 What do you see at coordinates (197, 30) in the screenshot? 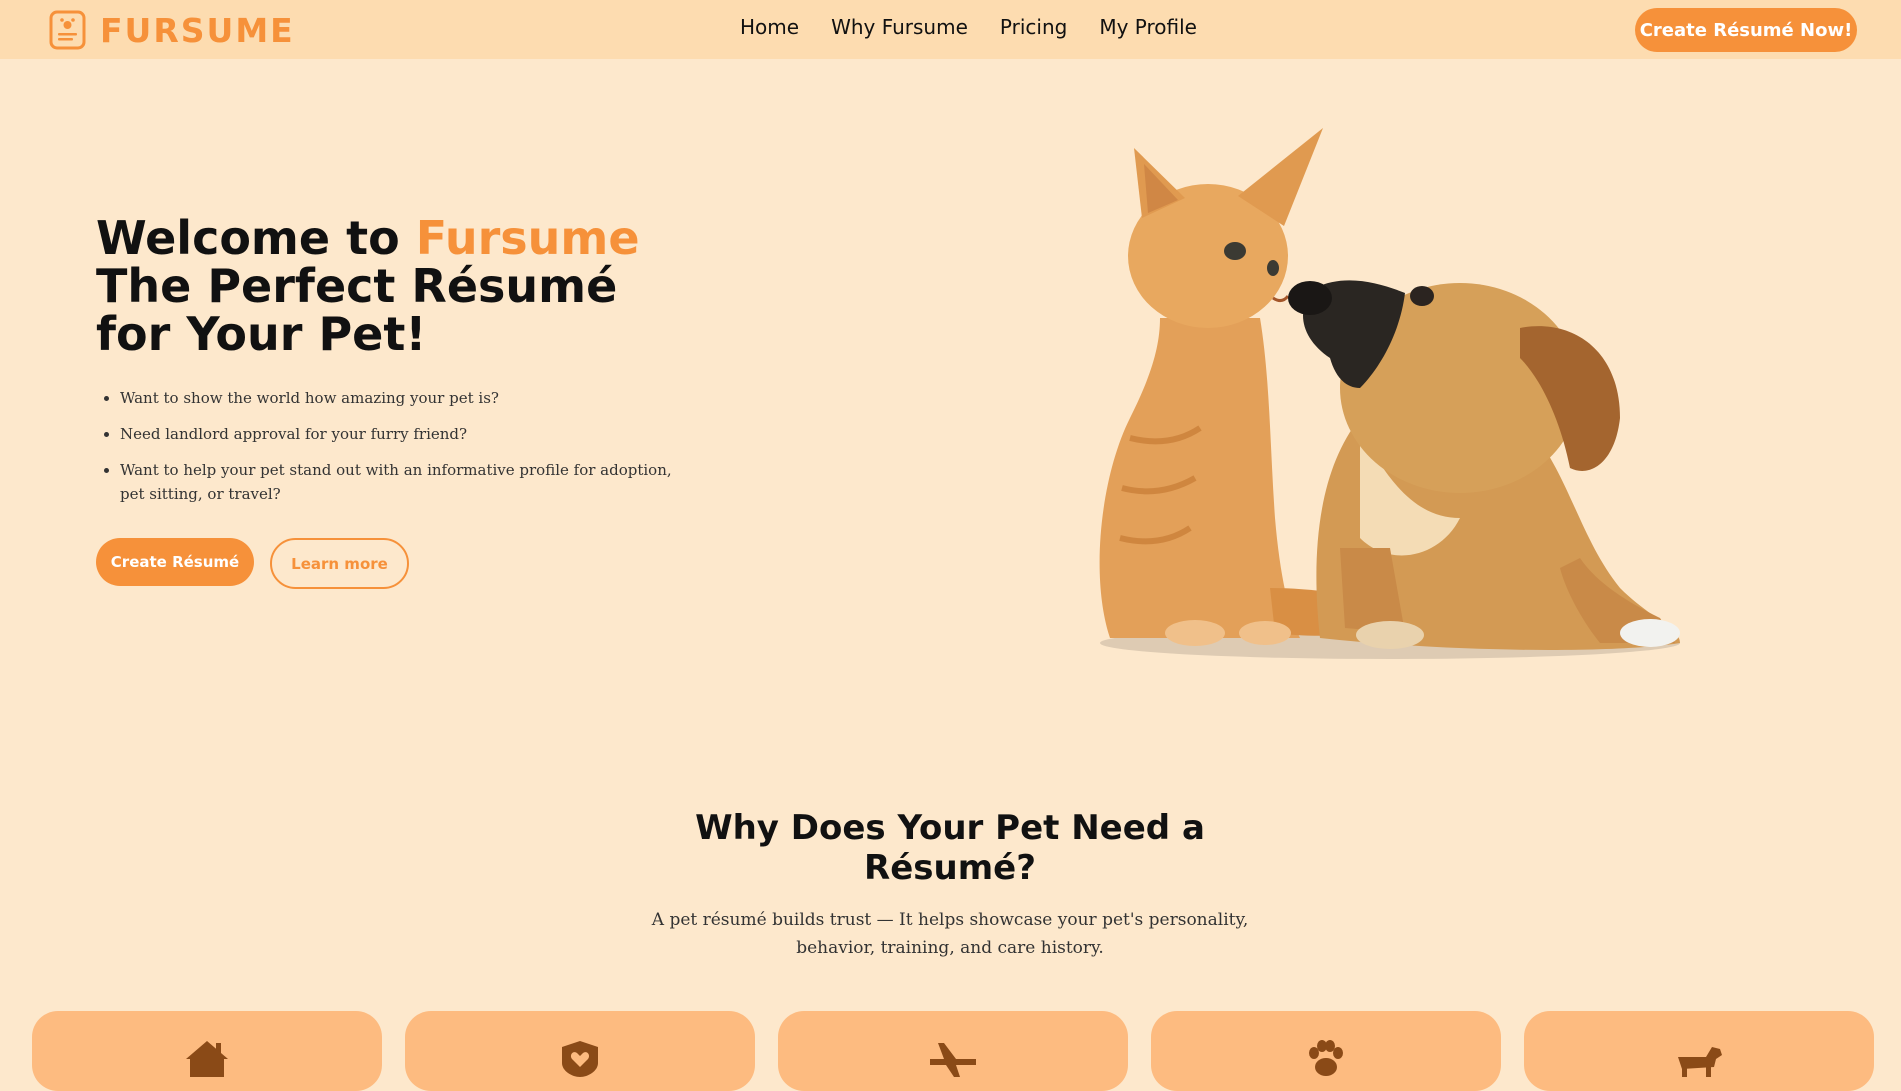
I see `brand-name: FURSUME` at bounding box center [197, 30].